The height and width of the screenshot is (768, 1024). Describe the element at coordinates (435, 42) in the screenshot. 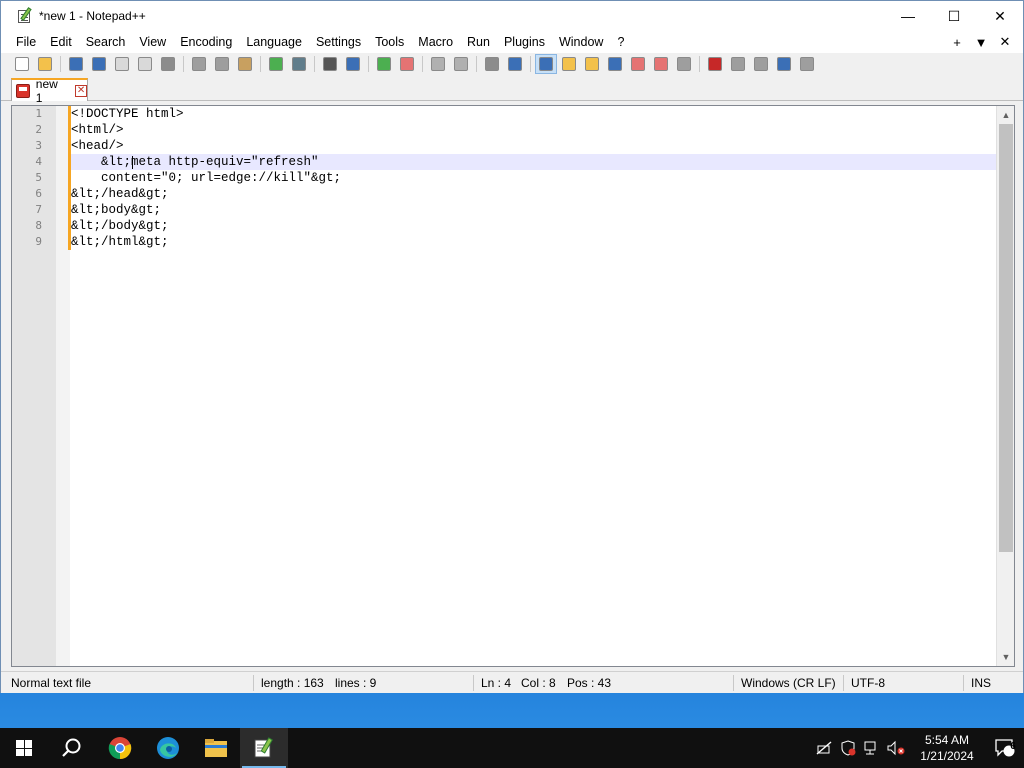

I see `menu-macro: Macro` at that location.